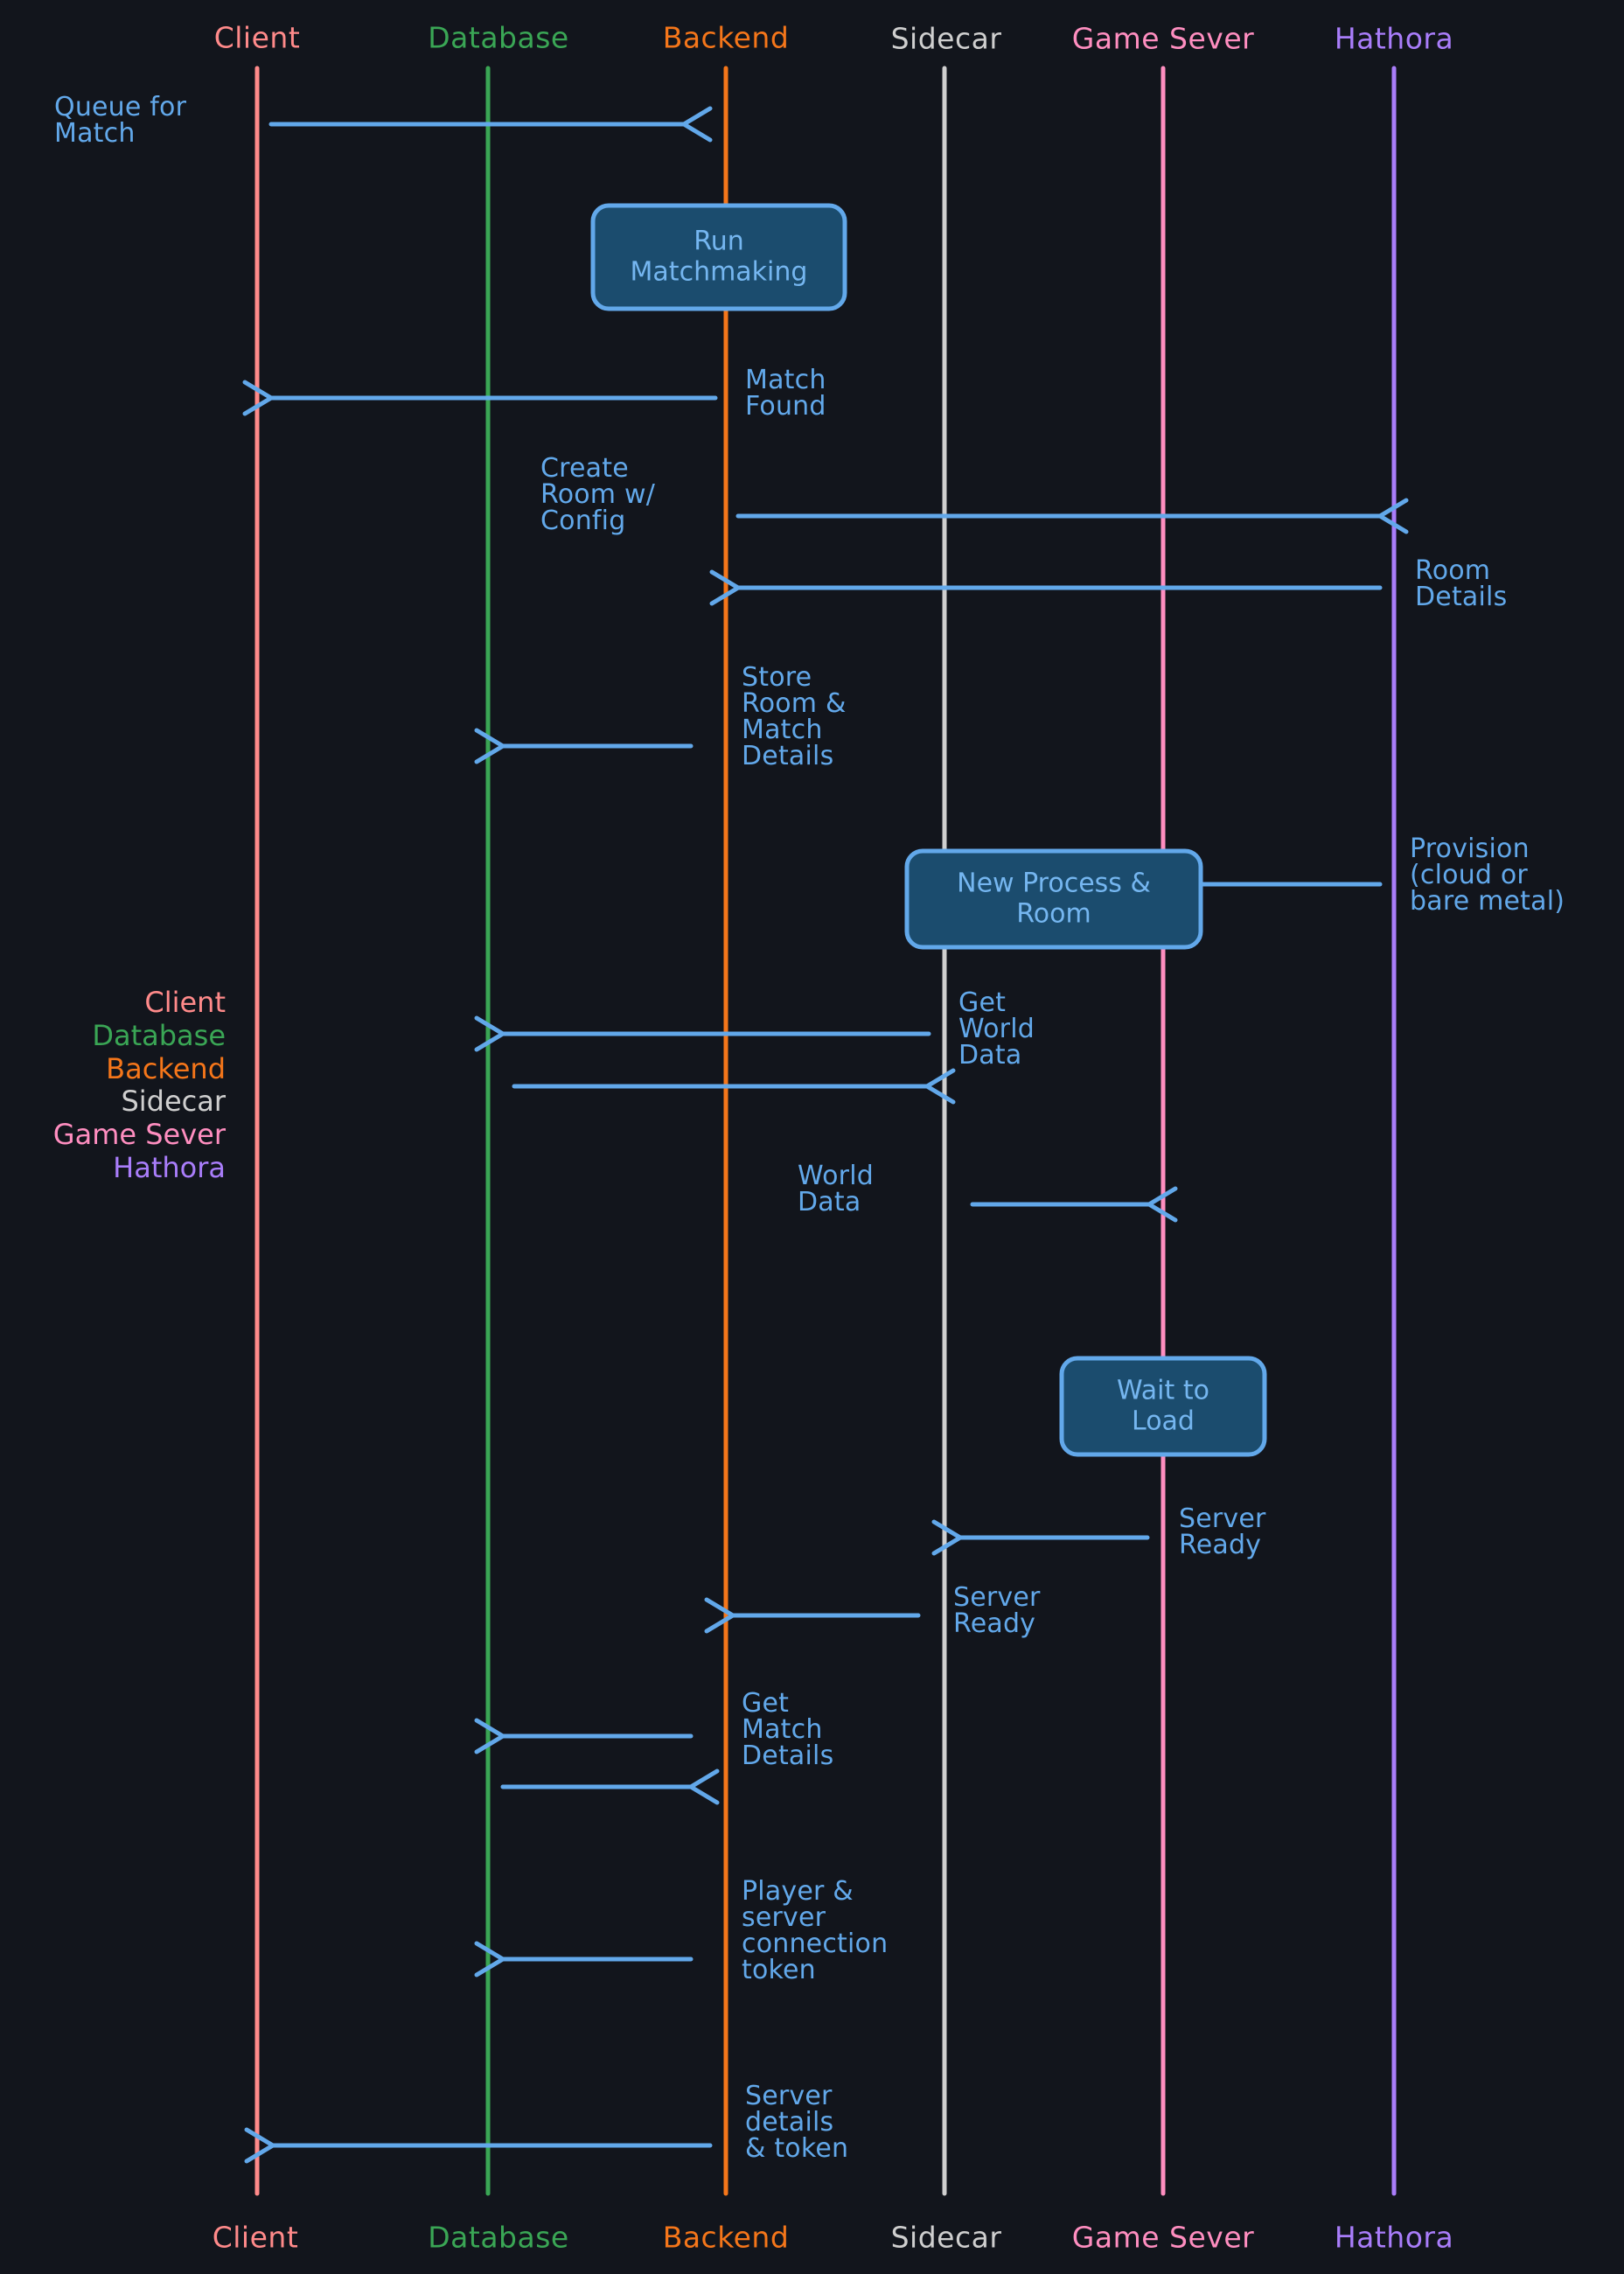 The height and width of the screenshot is (2274, 1624). Describe the element at coordinates (584, 746) in the screenshot. I see `message-arrow-store-room-and-match-details` at that location.